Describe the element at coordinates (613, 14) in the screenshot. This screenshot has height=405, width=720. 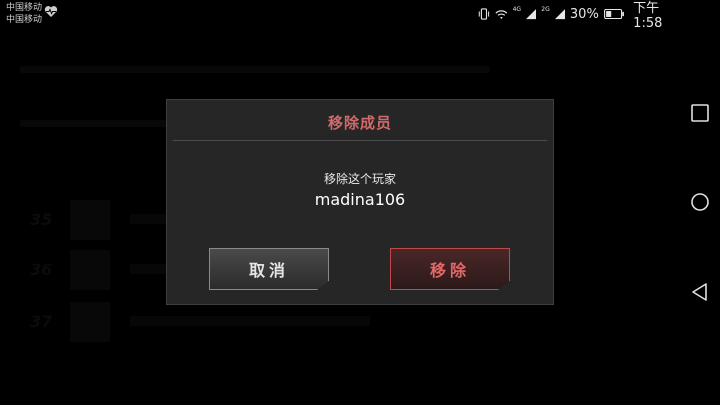
I see `battery-icon` at that location.